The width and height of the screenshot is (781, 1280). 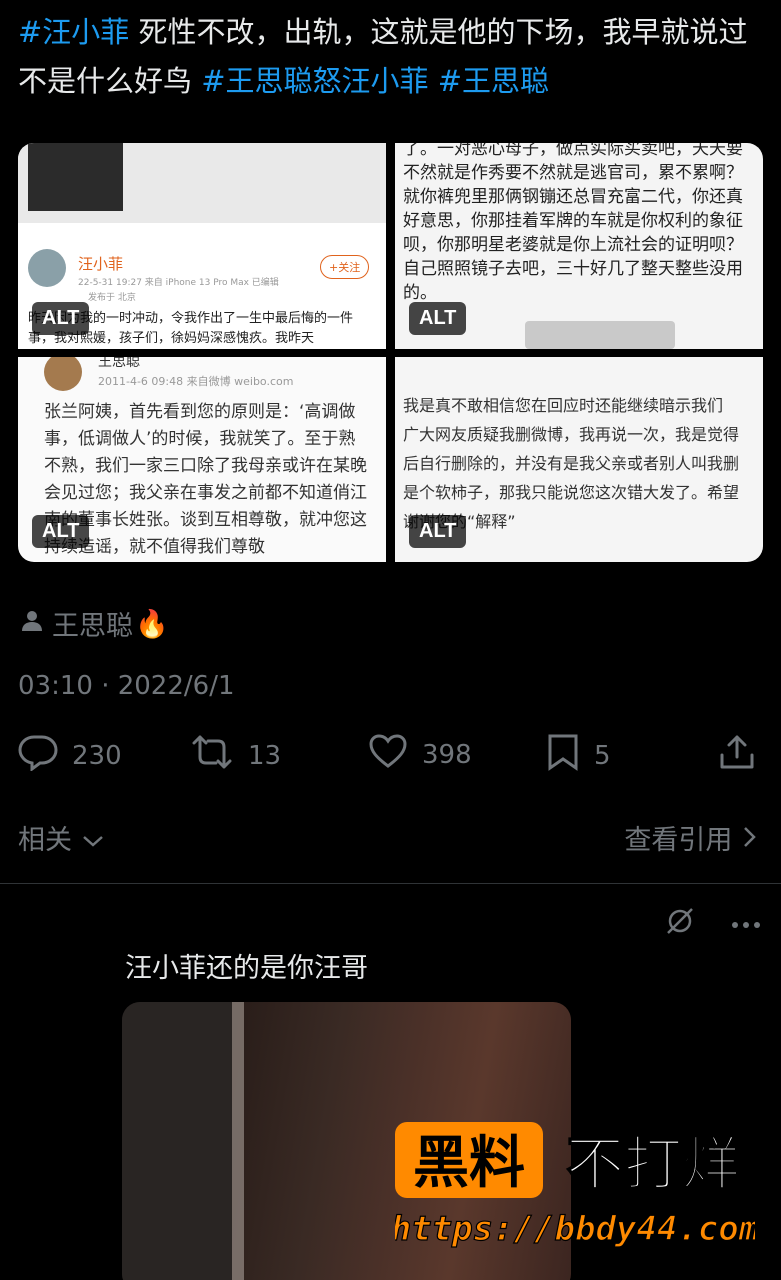 What do you see at coordinates (45, 840) in the screenshot?
I see `related-label: 相关` at bounding box center [45, 840].